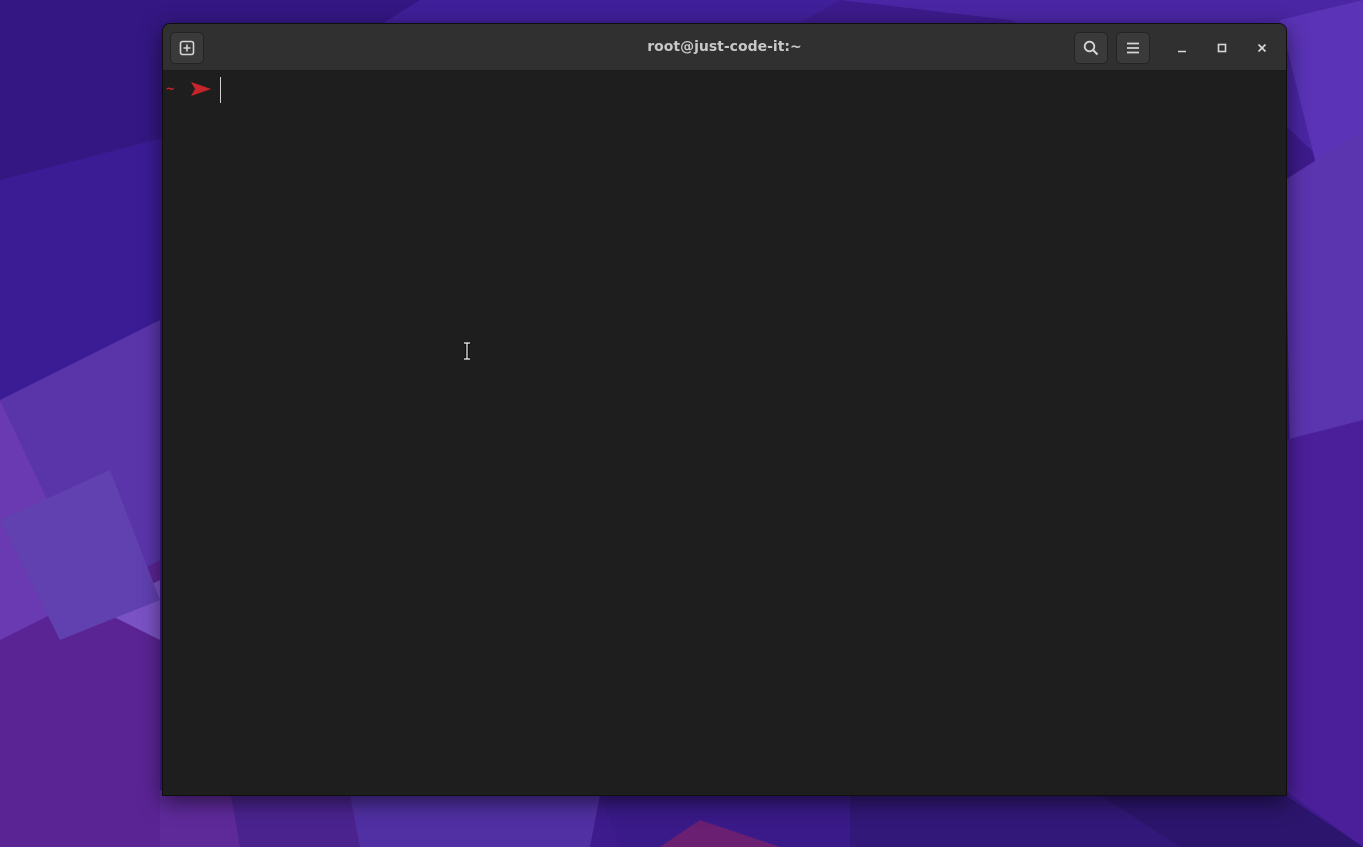 The image size is (1363, 847). I want to click on shell-prompt: ~, so click(190, 89).